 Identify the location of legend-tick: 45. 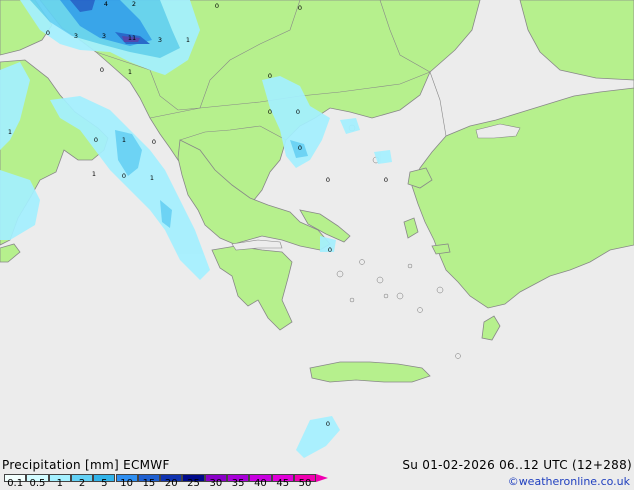
(283, 483).